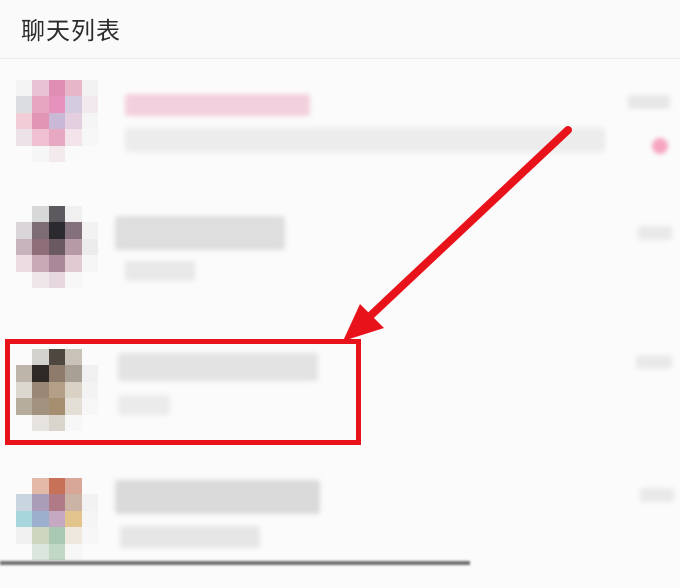 This screenshot has width=680, height=588. Describe the element at coordinates (71, 31) in the screenshot. I see `page-title: 聊天列表` at that location.